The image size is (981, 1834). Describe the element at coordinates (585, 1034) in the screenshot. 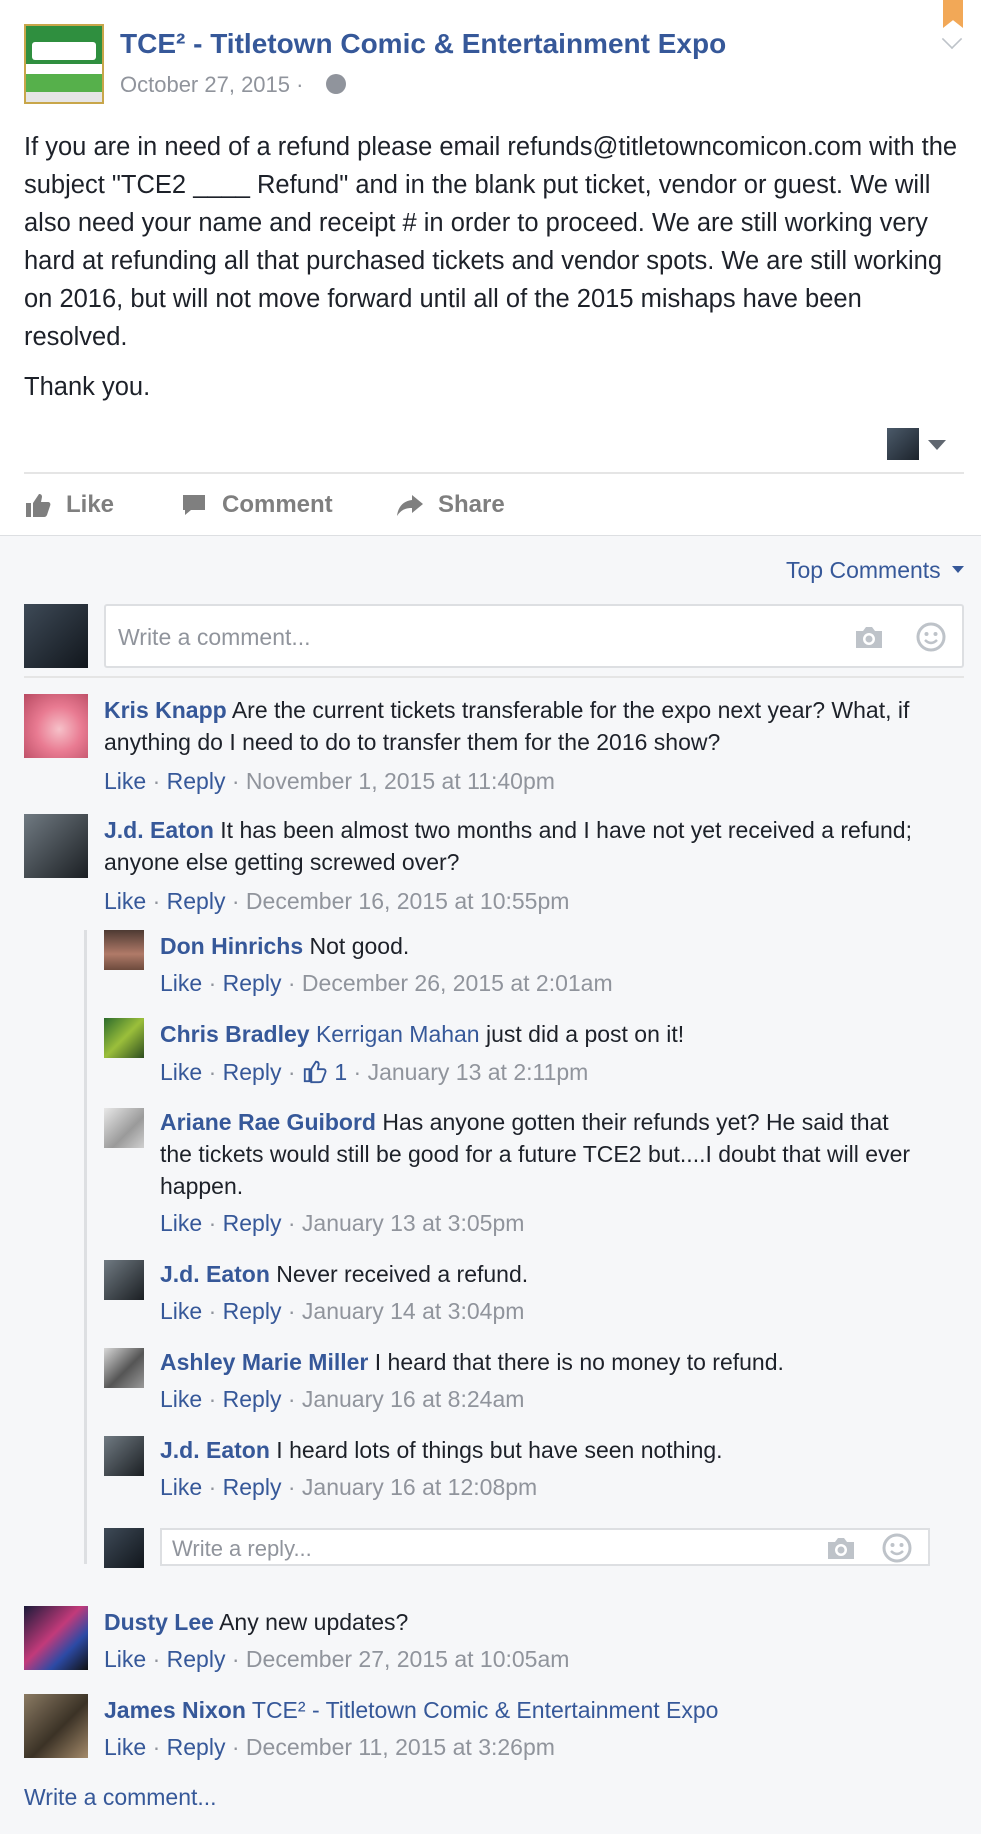

I see `comment-text: just did a post on it!` at that location.